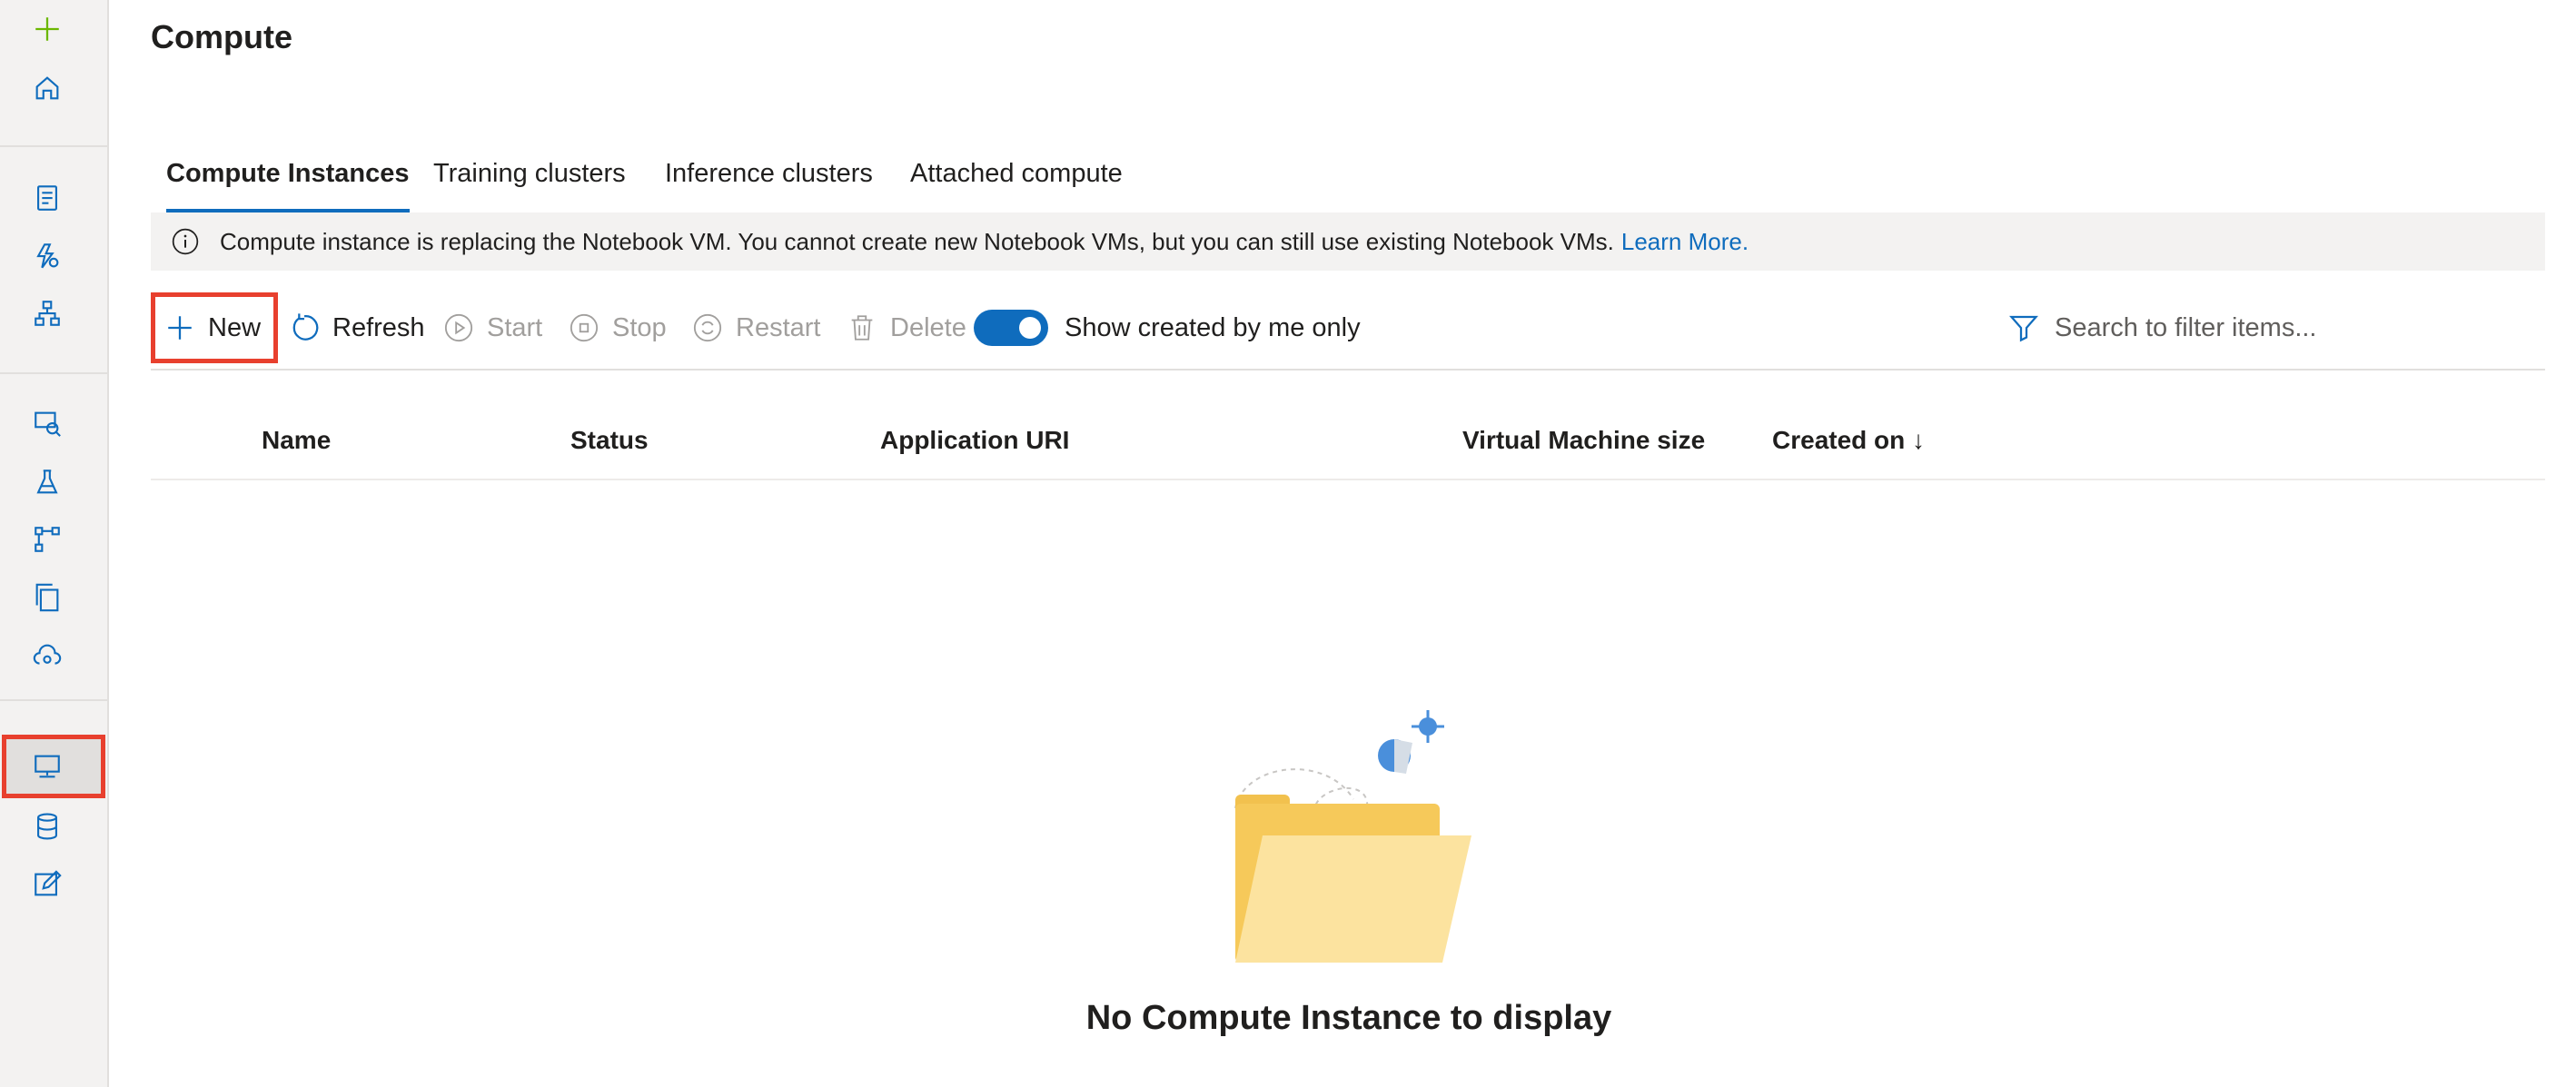 The image size is (2576, 1087). What do you see at coordinates (296, 440) in the screenshot?
I see `column-header-name: Name` at bounding box center [296, 440].